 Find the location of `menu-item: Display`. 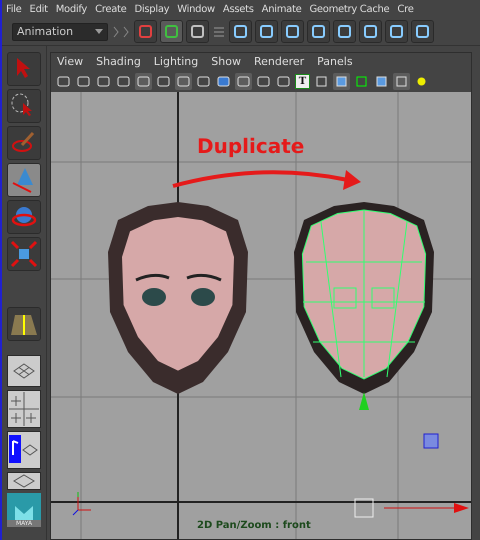

menu-item: Display is located at coordinates (152, 9).